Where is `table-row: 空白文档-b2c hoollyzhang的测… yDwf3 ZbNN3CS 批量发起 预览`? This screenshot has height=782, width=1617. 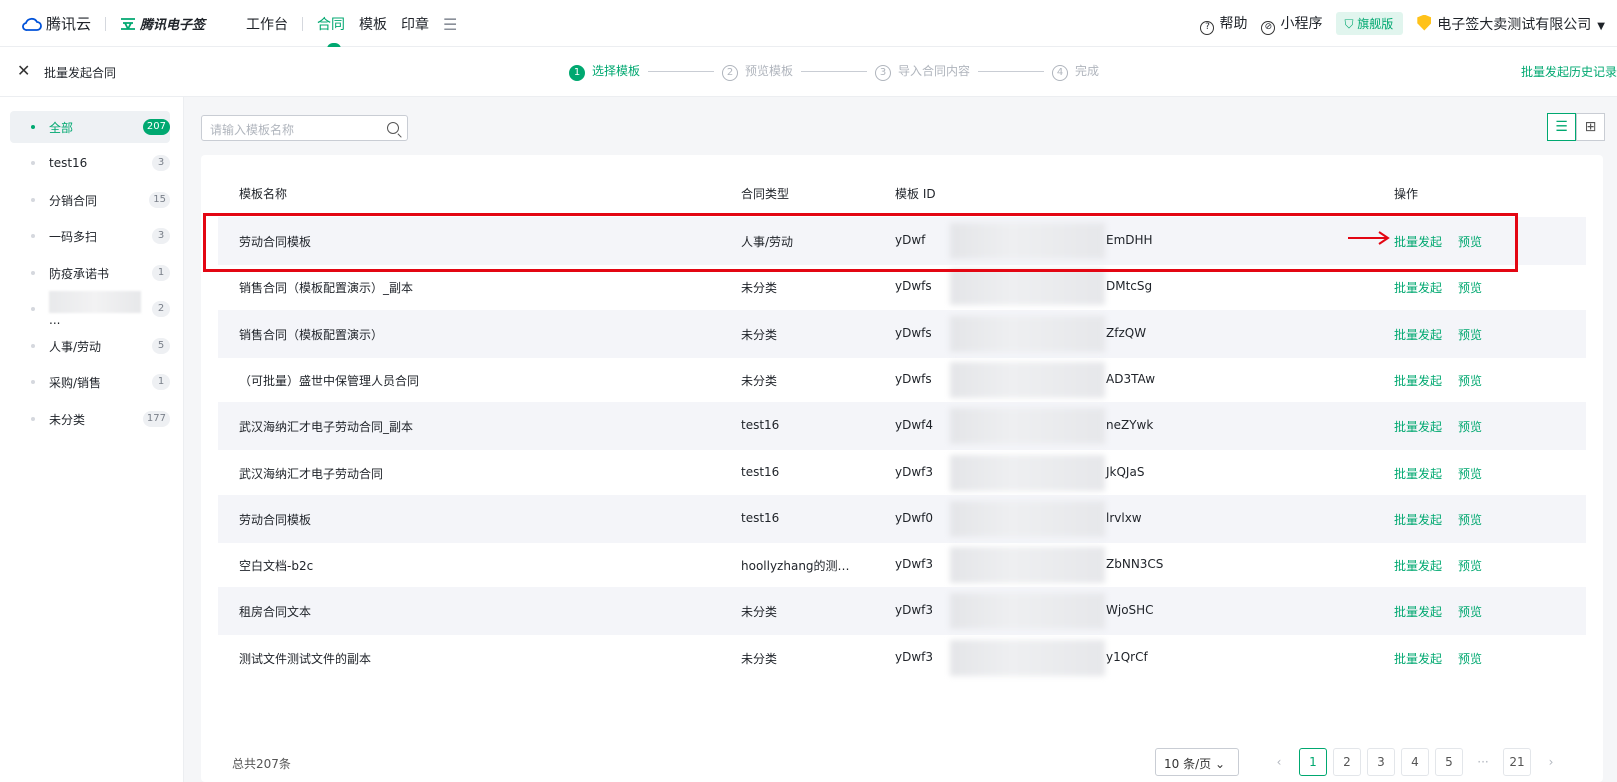
table-row: 空白文档-b2c hoollyzhang的测… yDwf3 ZbNN3CS 批量发起 预览 is located at coordinates (902, 565).